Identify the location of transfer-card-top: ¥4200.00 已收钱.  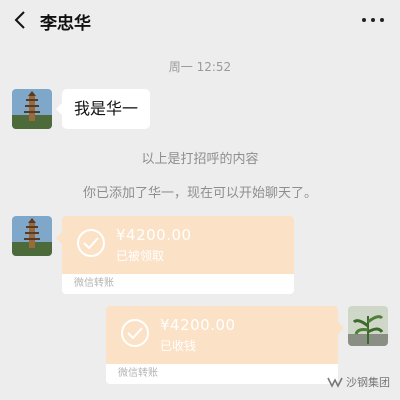
(222, 335).